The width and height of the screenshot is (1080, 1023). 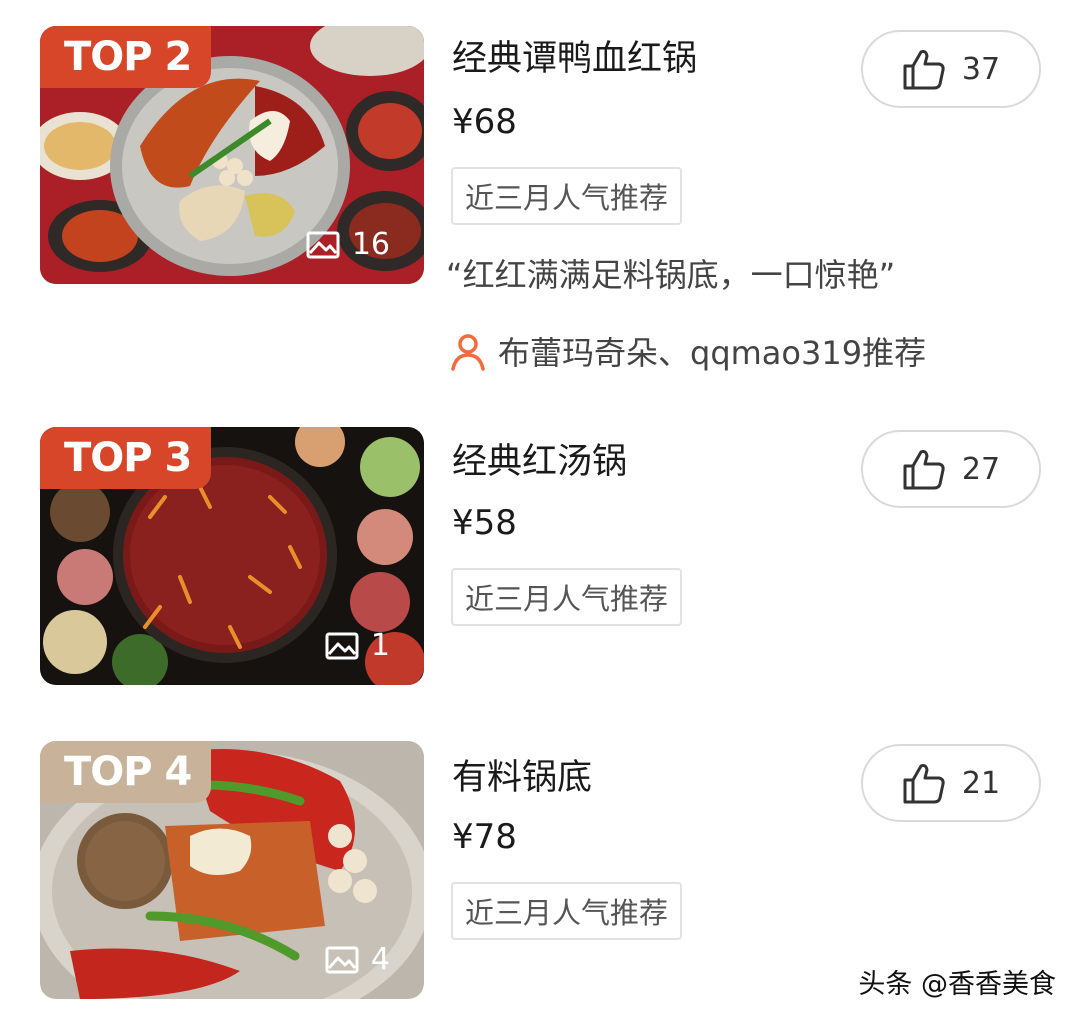 What do you see at coordinates (468, 352) in the screenshot?
I see `user-icon` at bounding box center [468, 352].